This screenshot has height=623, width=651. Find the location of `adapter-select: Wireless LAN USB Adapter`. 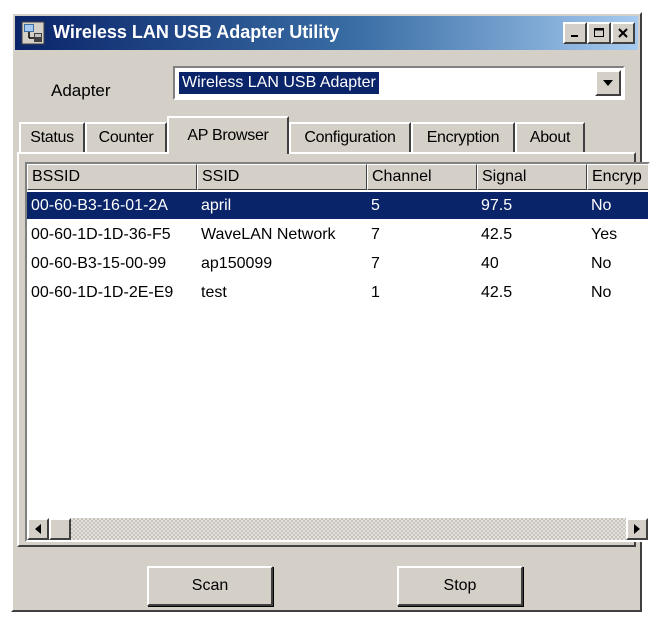

adapter-select: Wireless LAN USB Adapter is located at coordinates (399, 83).